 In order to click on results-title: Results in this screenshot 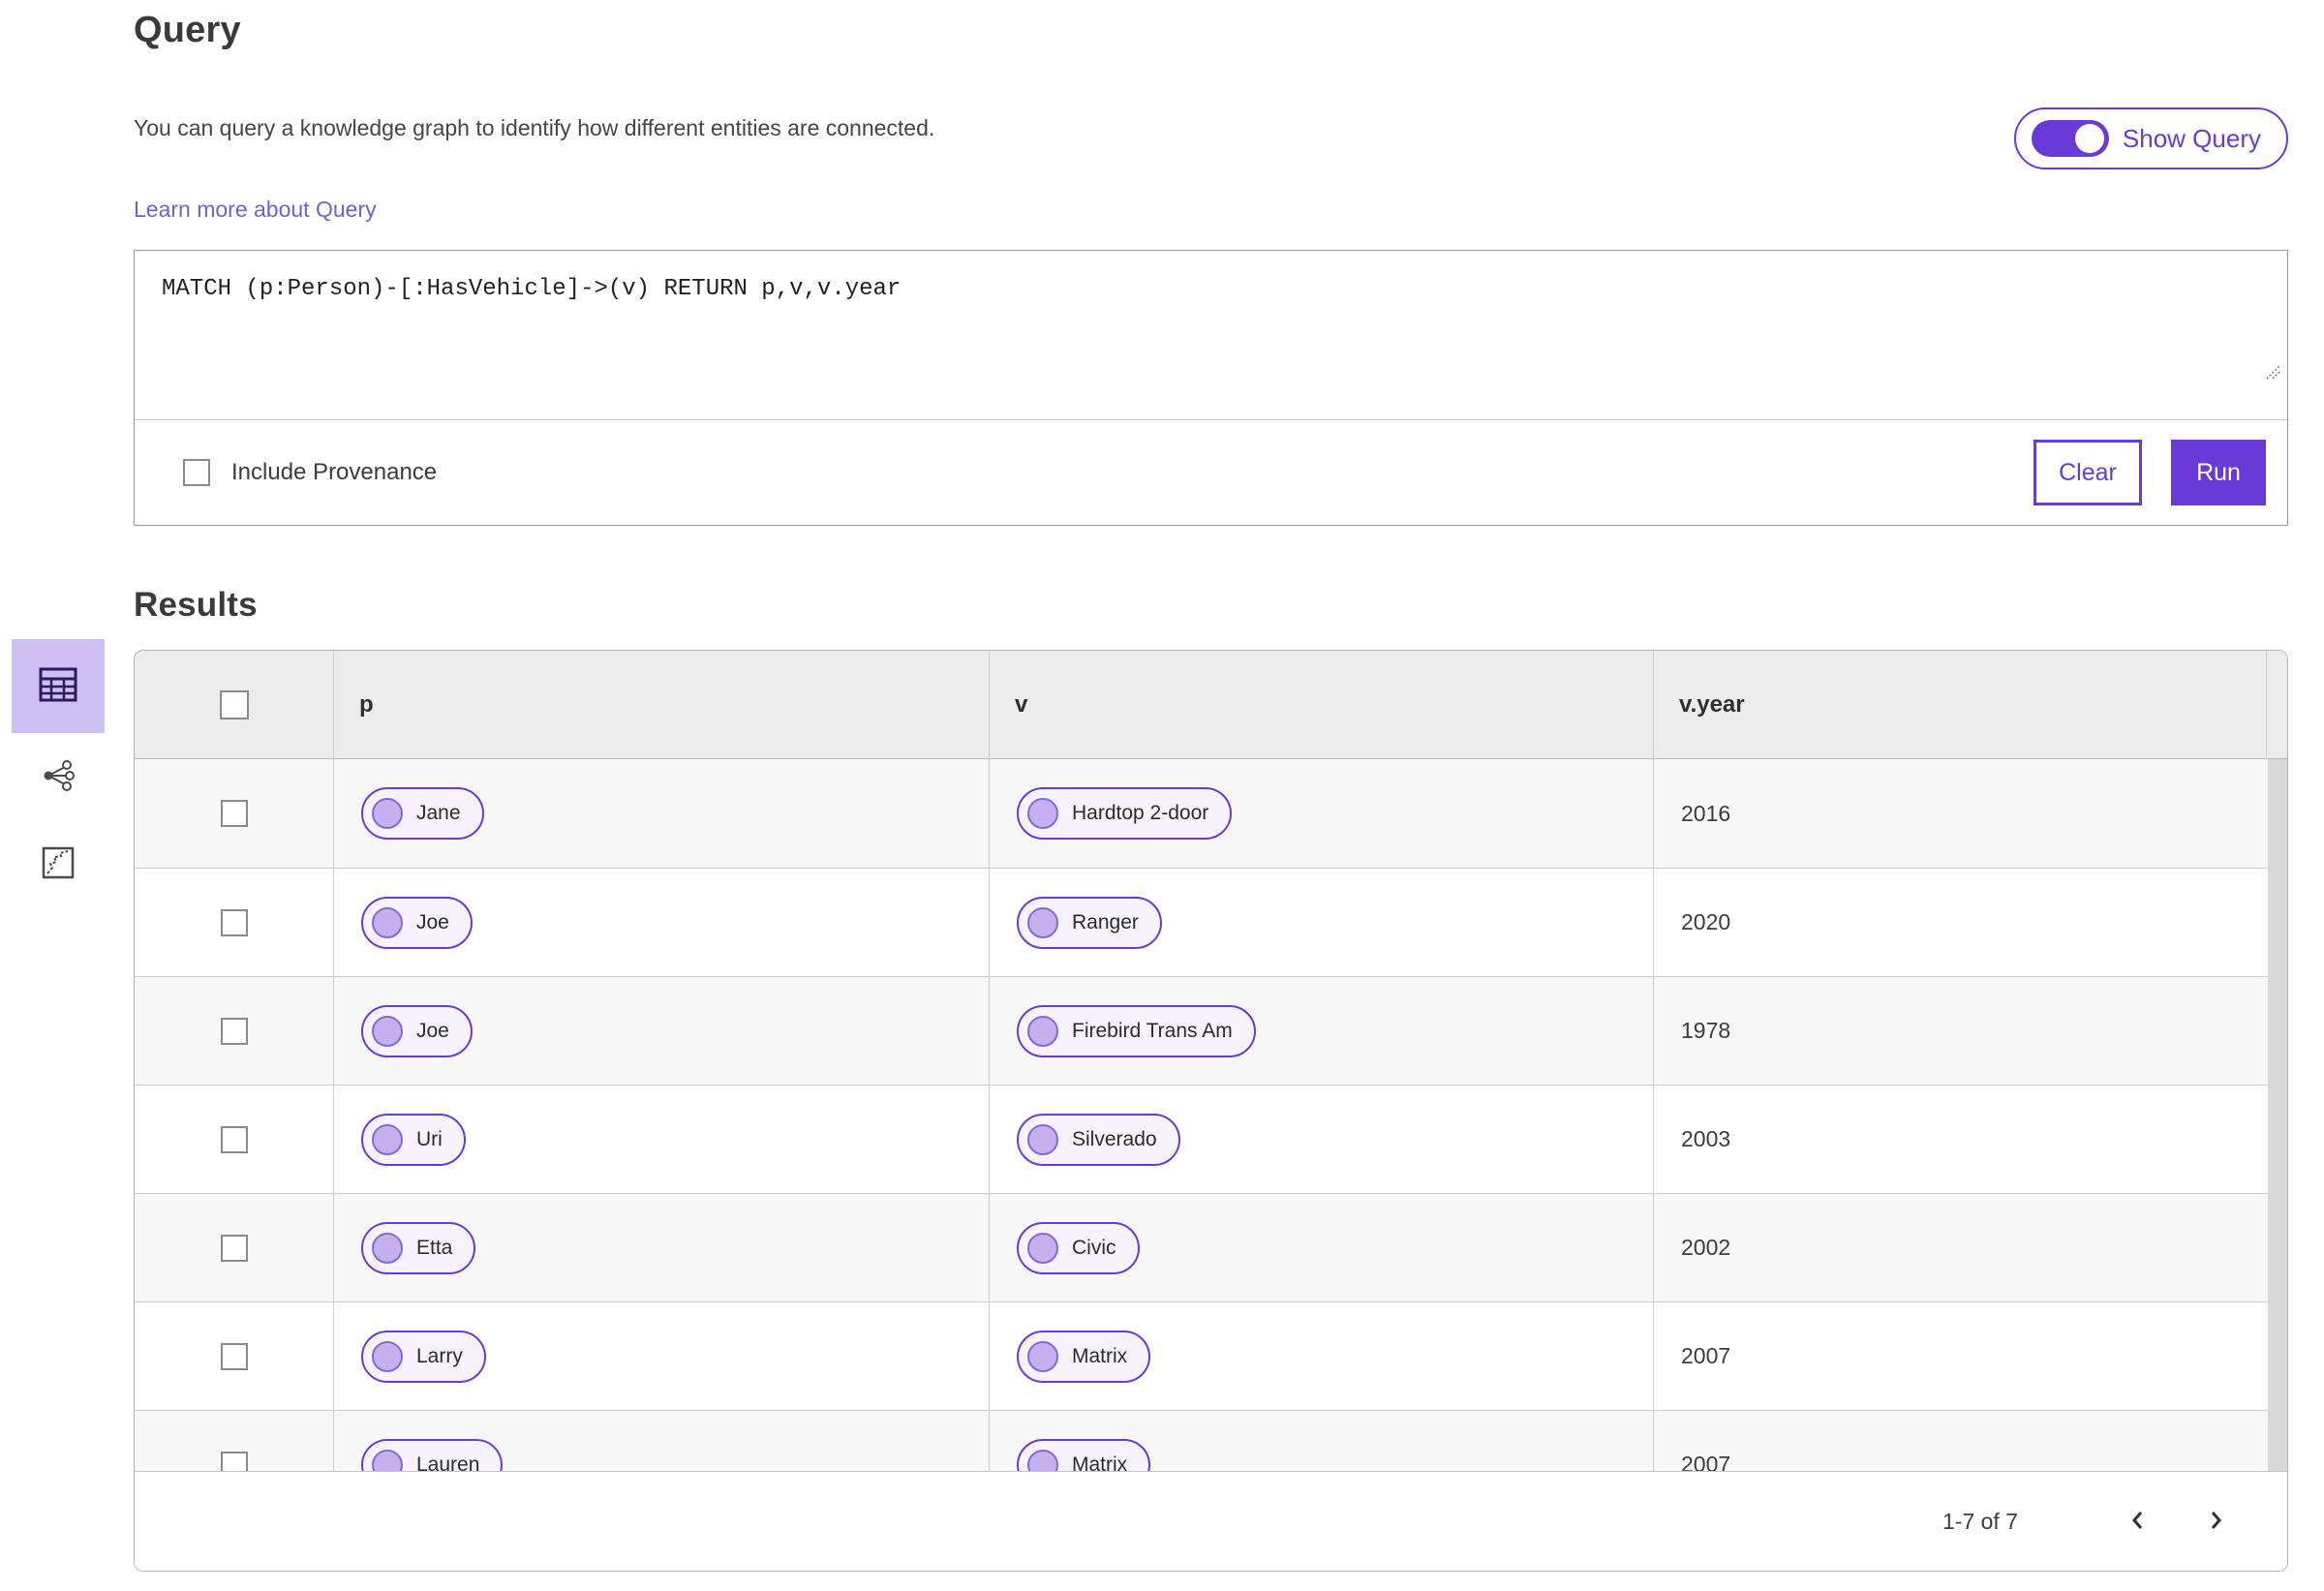, I will do `click(196, 605)`.